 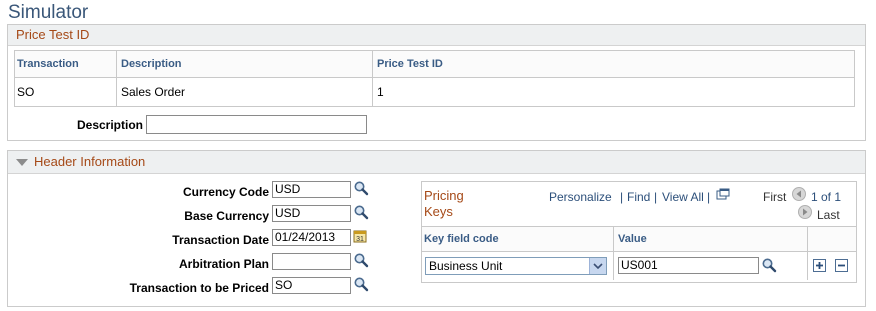 I want to click on collapse-triangle-icon, so click(x=22, y=162).